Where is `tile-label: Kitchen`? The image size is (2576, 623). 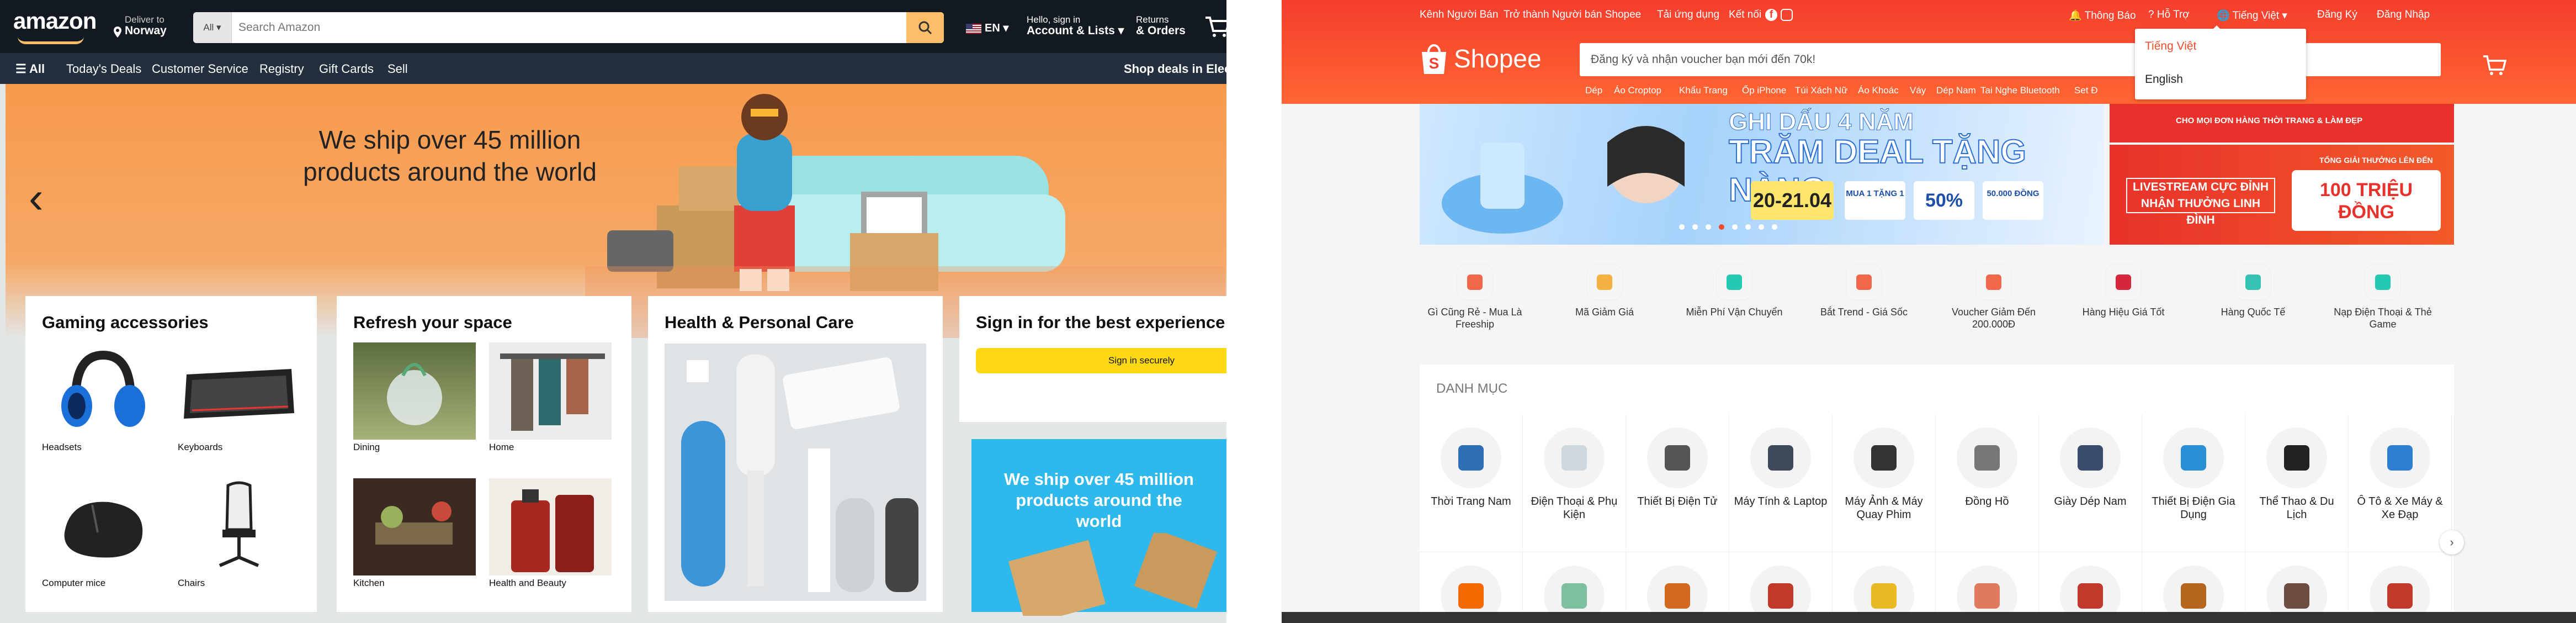 tile-label: Kitchen is located at coordinates (369, 583).